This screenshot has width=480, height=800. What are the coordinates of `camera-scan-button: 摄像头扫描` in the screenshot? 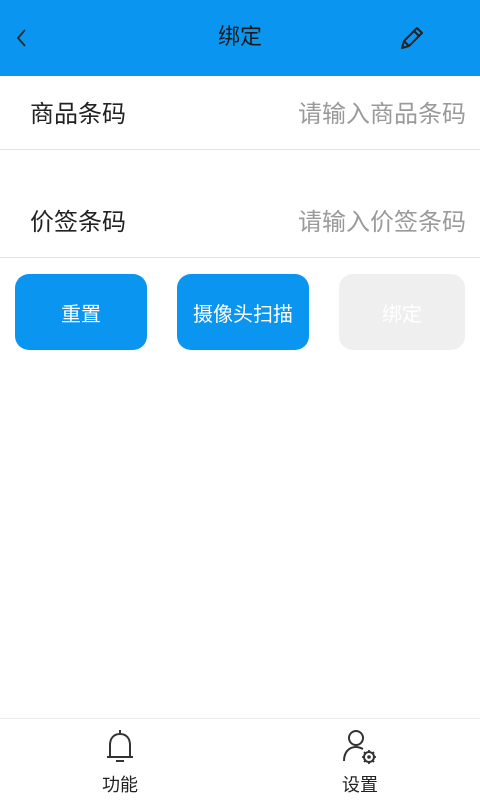 It's located at (243, 312).